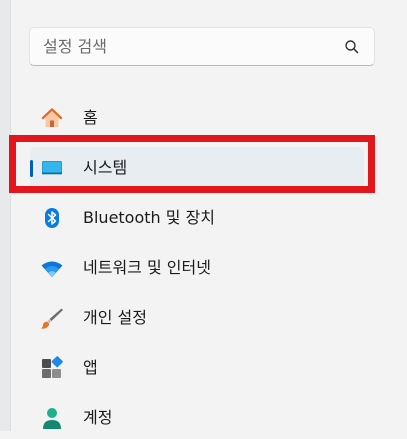 The height and width of the screenshot is (439, 407). I want to click on search-icon, so click(352, 47).